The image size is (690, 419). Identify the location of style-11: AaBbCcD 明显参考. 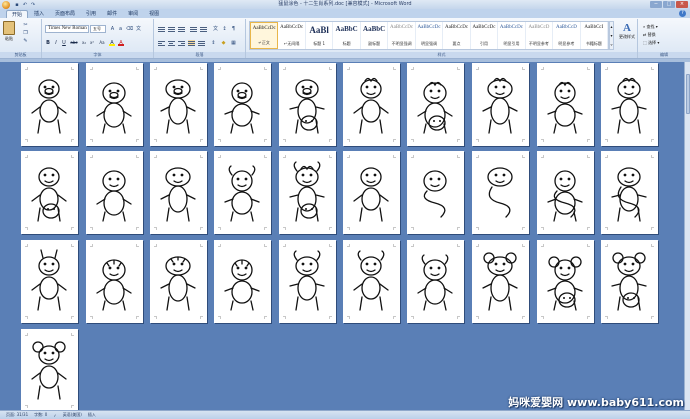
(567, 35).